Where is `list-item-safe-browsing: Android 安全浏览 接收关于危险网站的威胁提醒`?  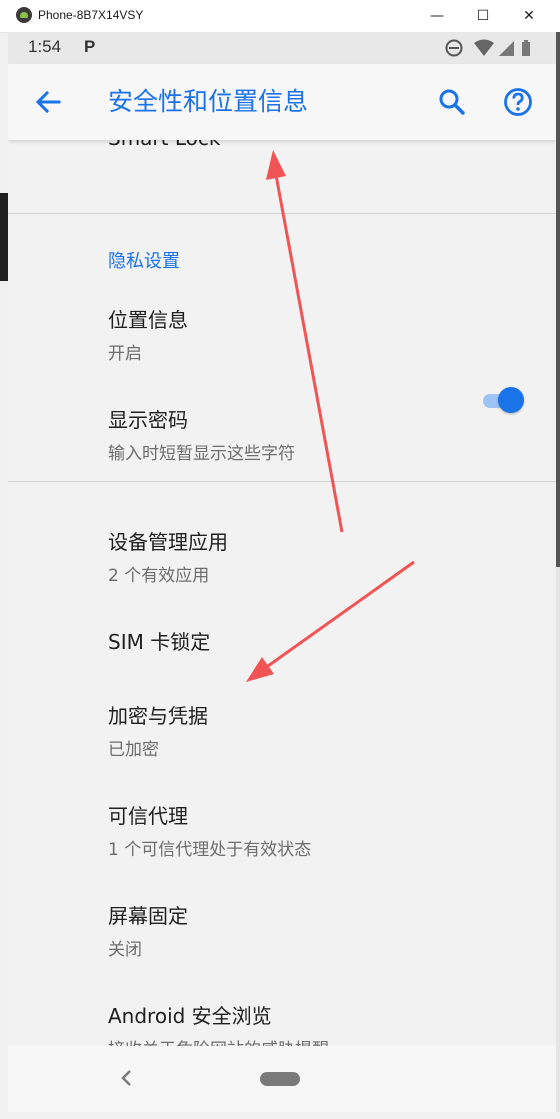
list-item-safe-browsing: Android 安全浏览 接收关于危险网站的威胁提醒 is located at coordinates (318, 1023).